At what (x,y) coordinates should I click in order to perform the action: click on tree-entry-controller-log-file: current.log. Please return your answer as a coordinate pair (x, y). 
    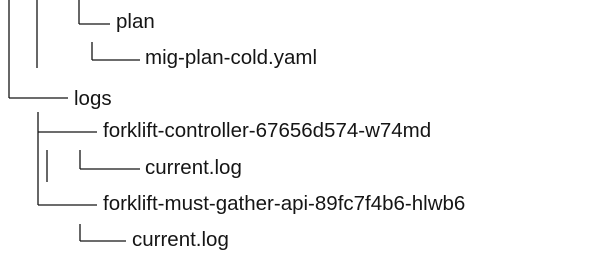
    Looking at the image, I should click on (193, 167).